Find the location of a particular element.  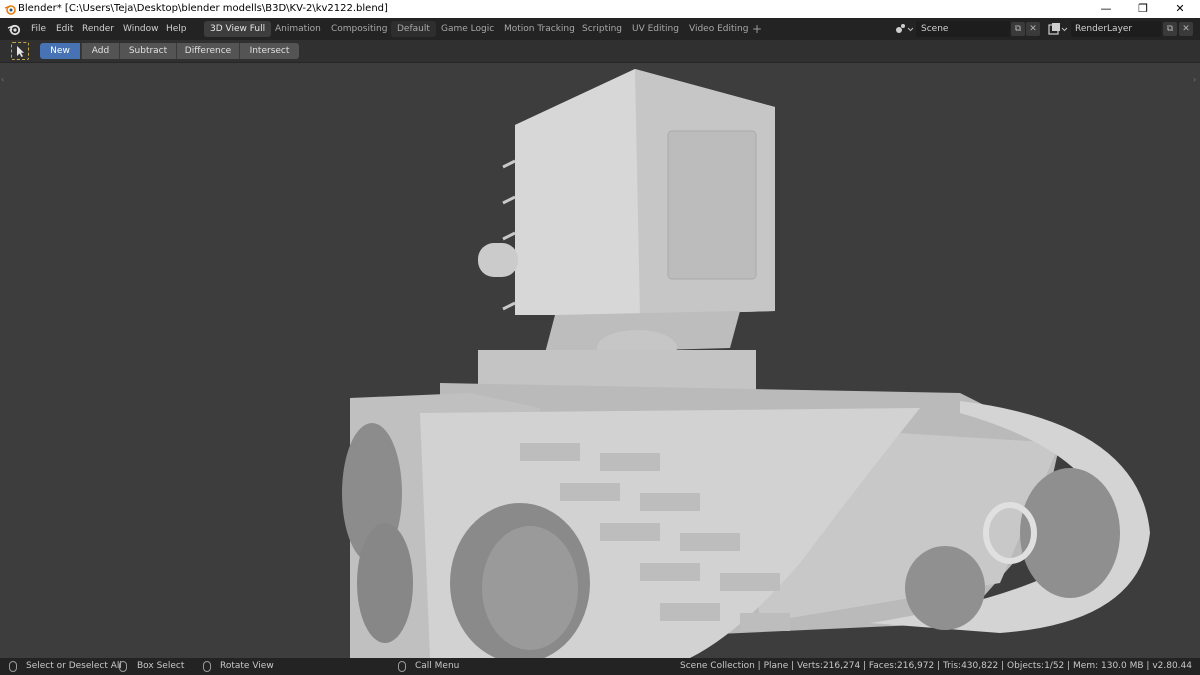

tab-compositing: Compositing is located at coordinates (359, 29).